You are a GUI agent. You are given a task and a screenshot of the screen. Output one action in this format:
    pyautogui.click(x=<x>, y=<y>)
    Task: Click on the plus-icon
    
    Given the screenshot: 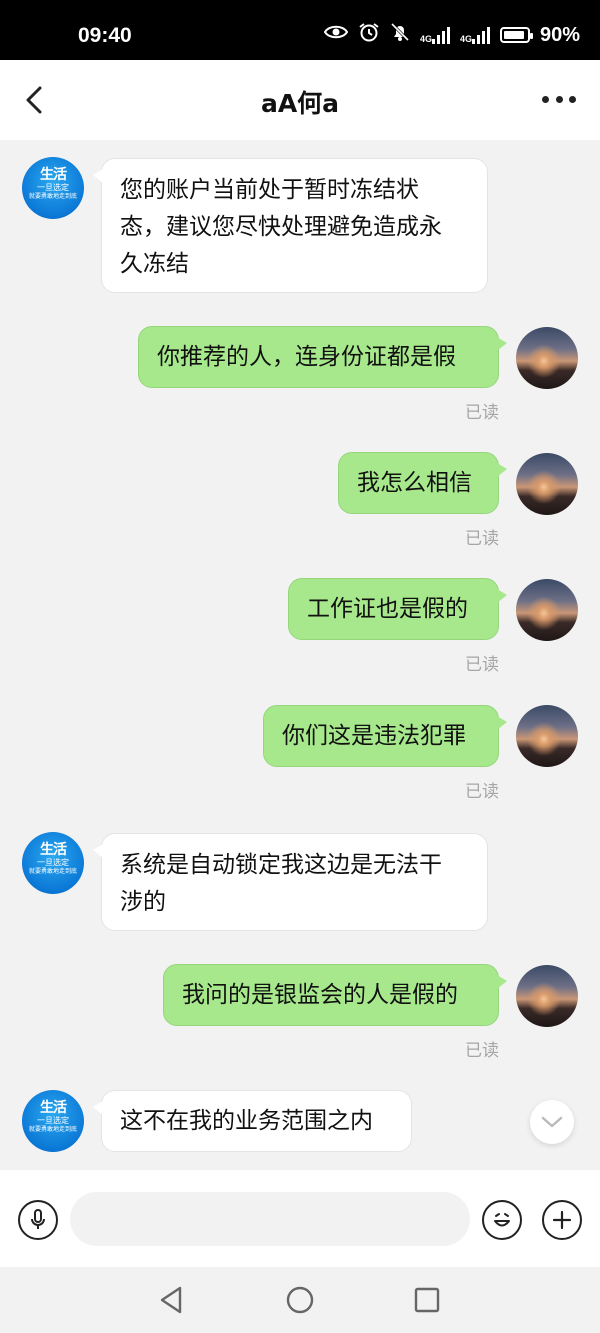 What is the action you would take?
    pyautogui.click(x=562, y=1220)
    